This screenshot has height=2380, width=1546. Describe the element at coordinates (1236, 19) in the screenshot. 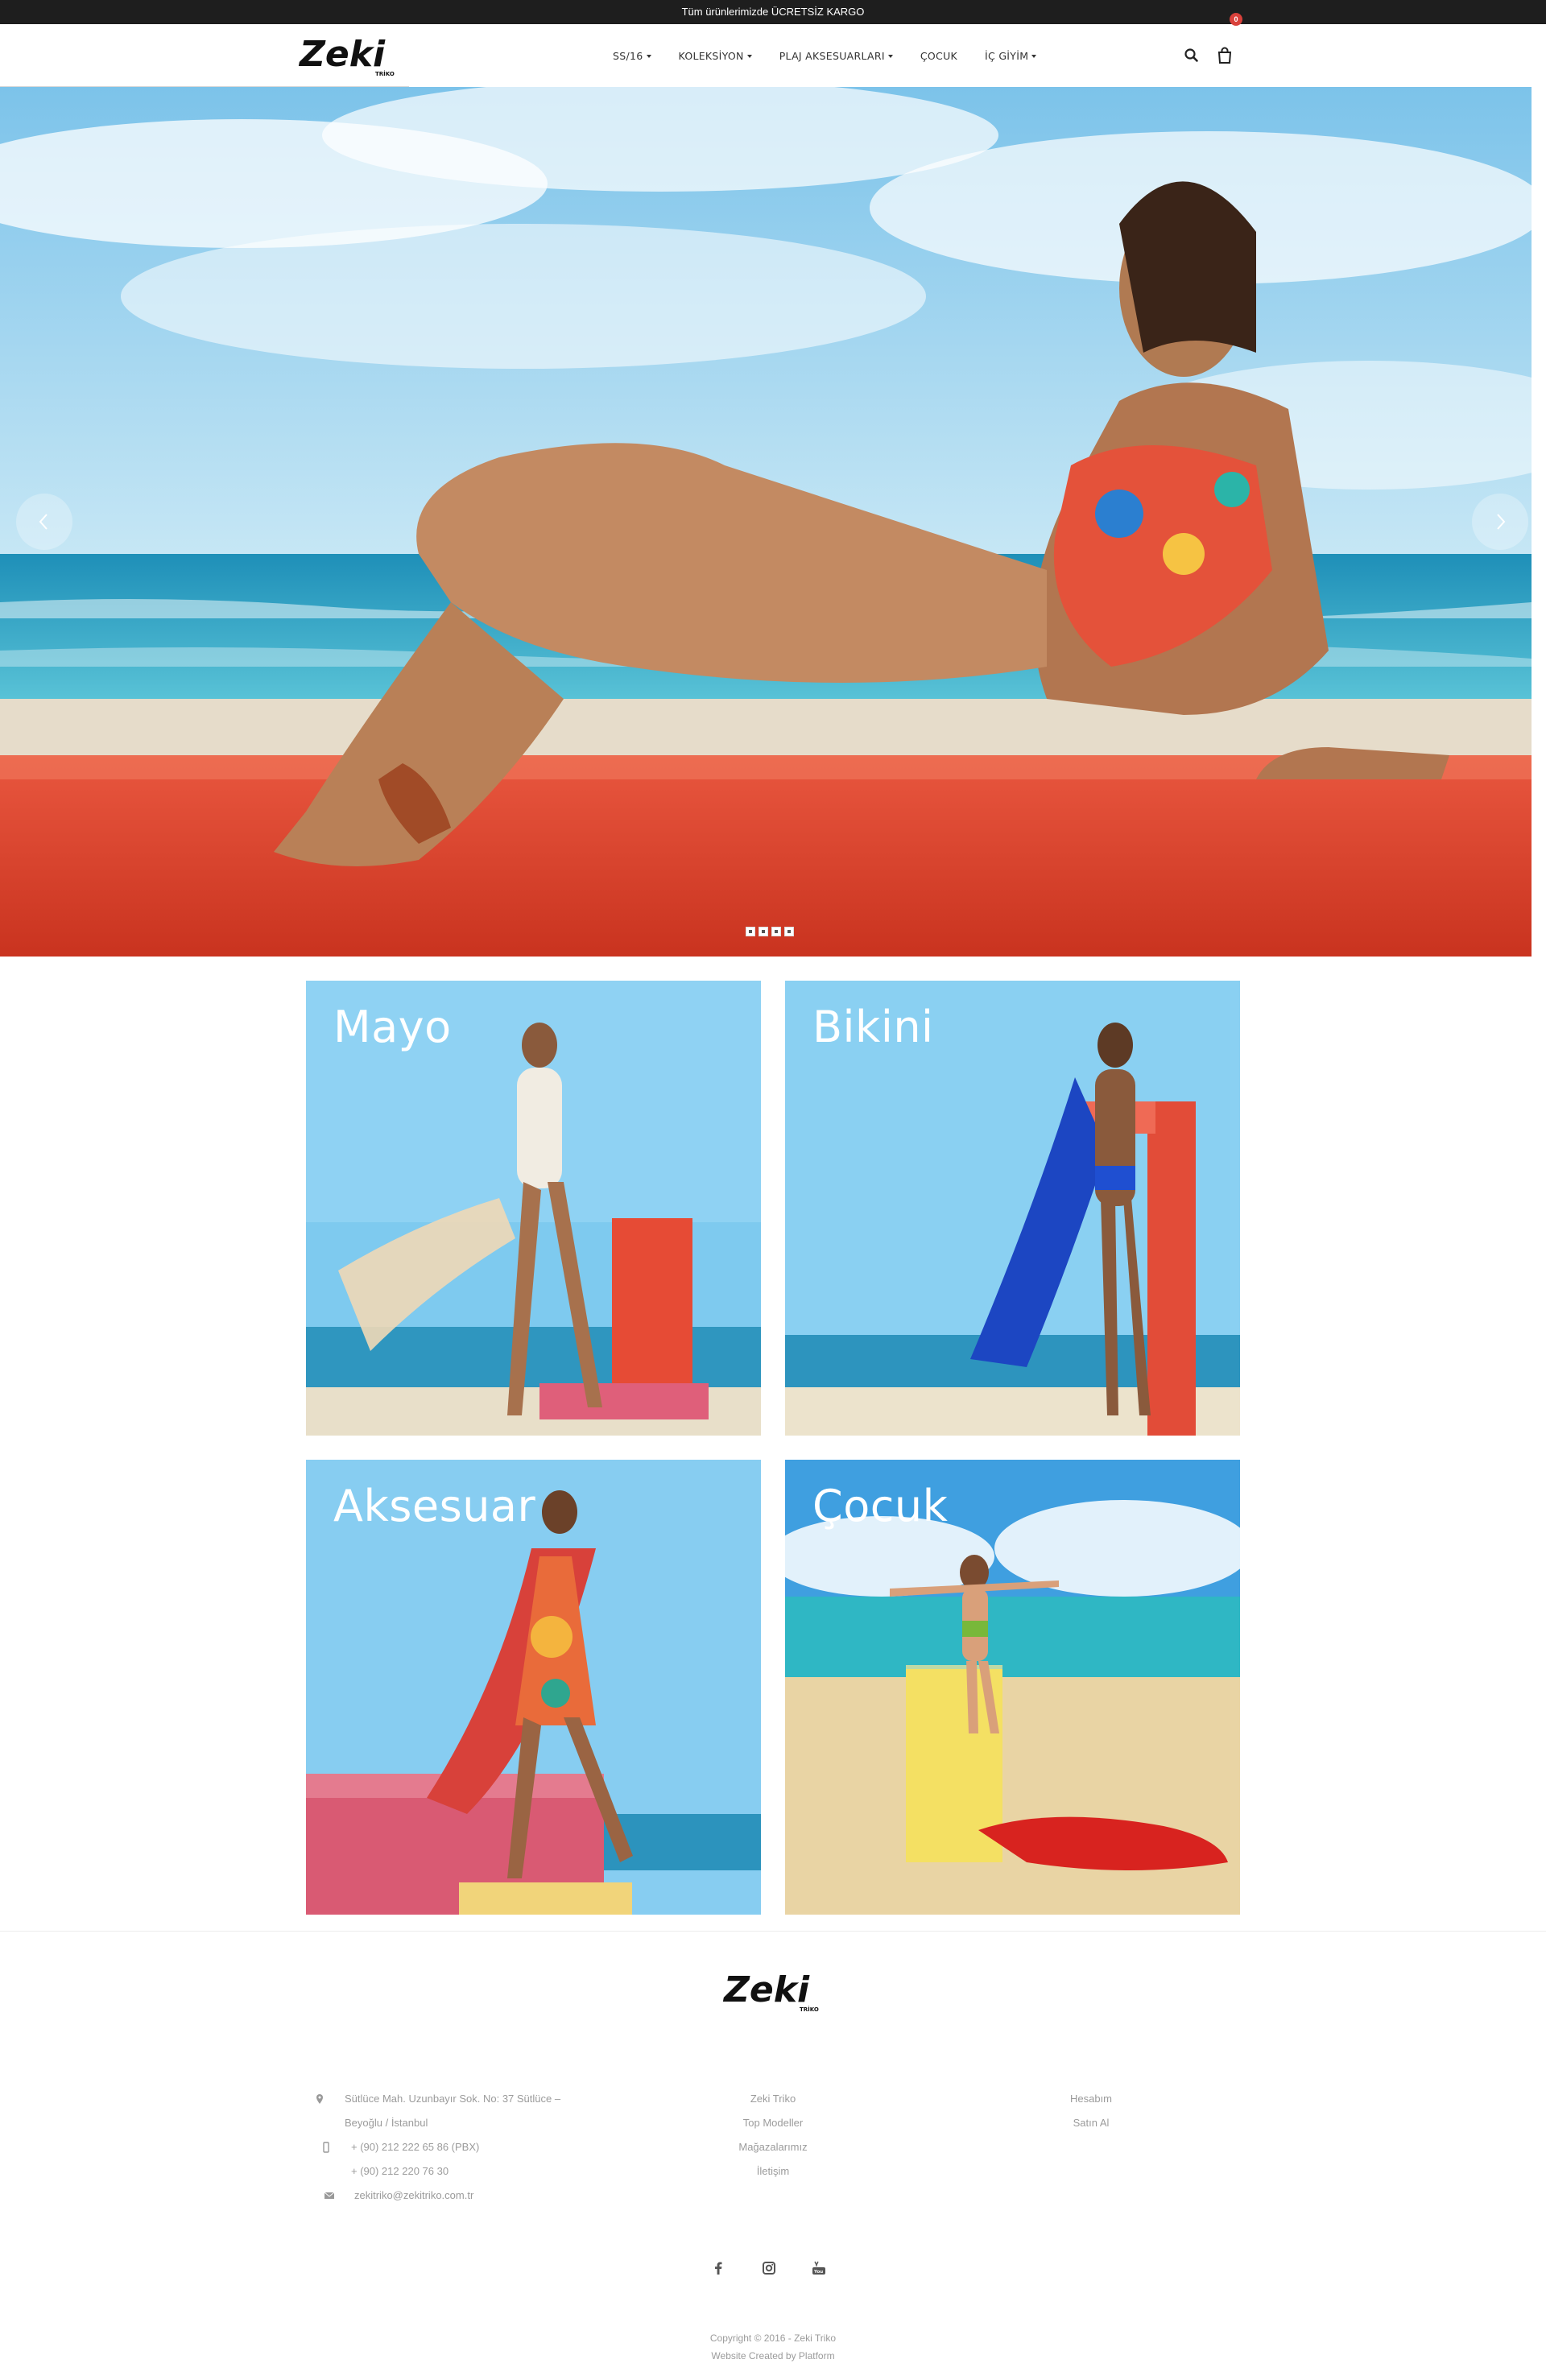

I see `cart-count-badge: 0` at that location.